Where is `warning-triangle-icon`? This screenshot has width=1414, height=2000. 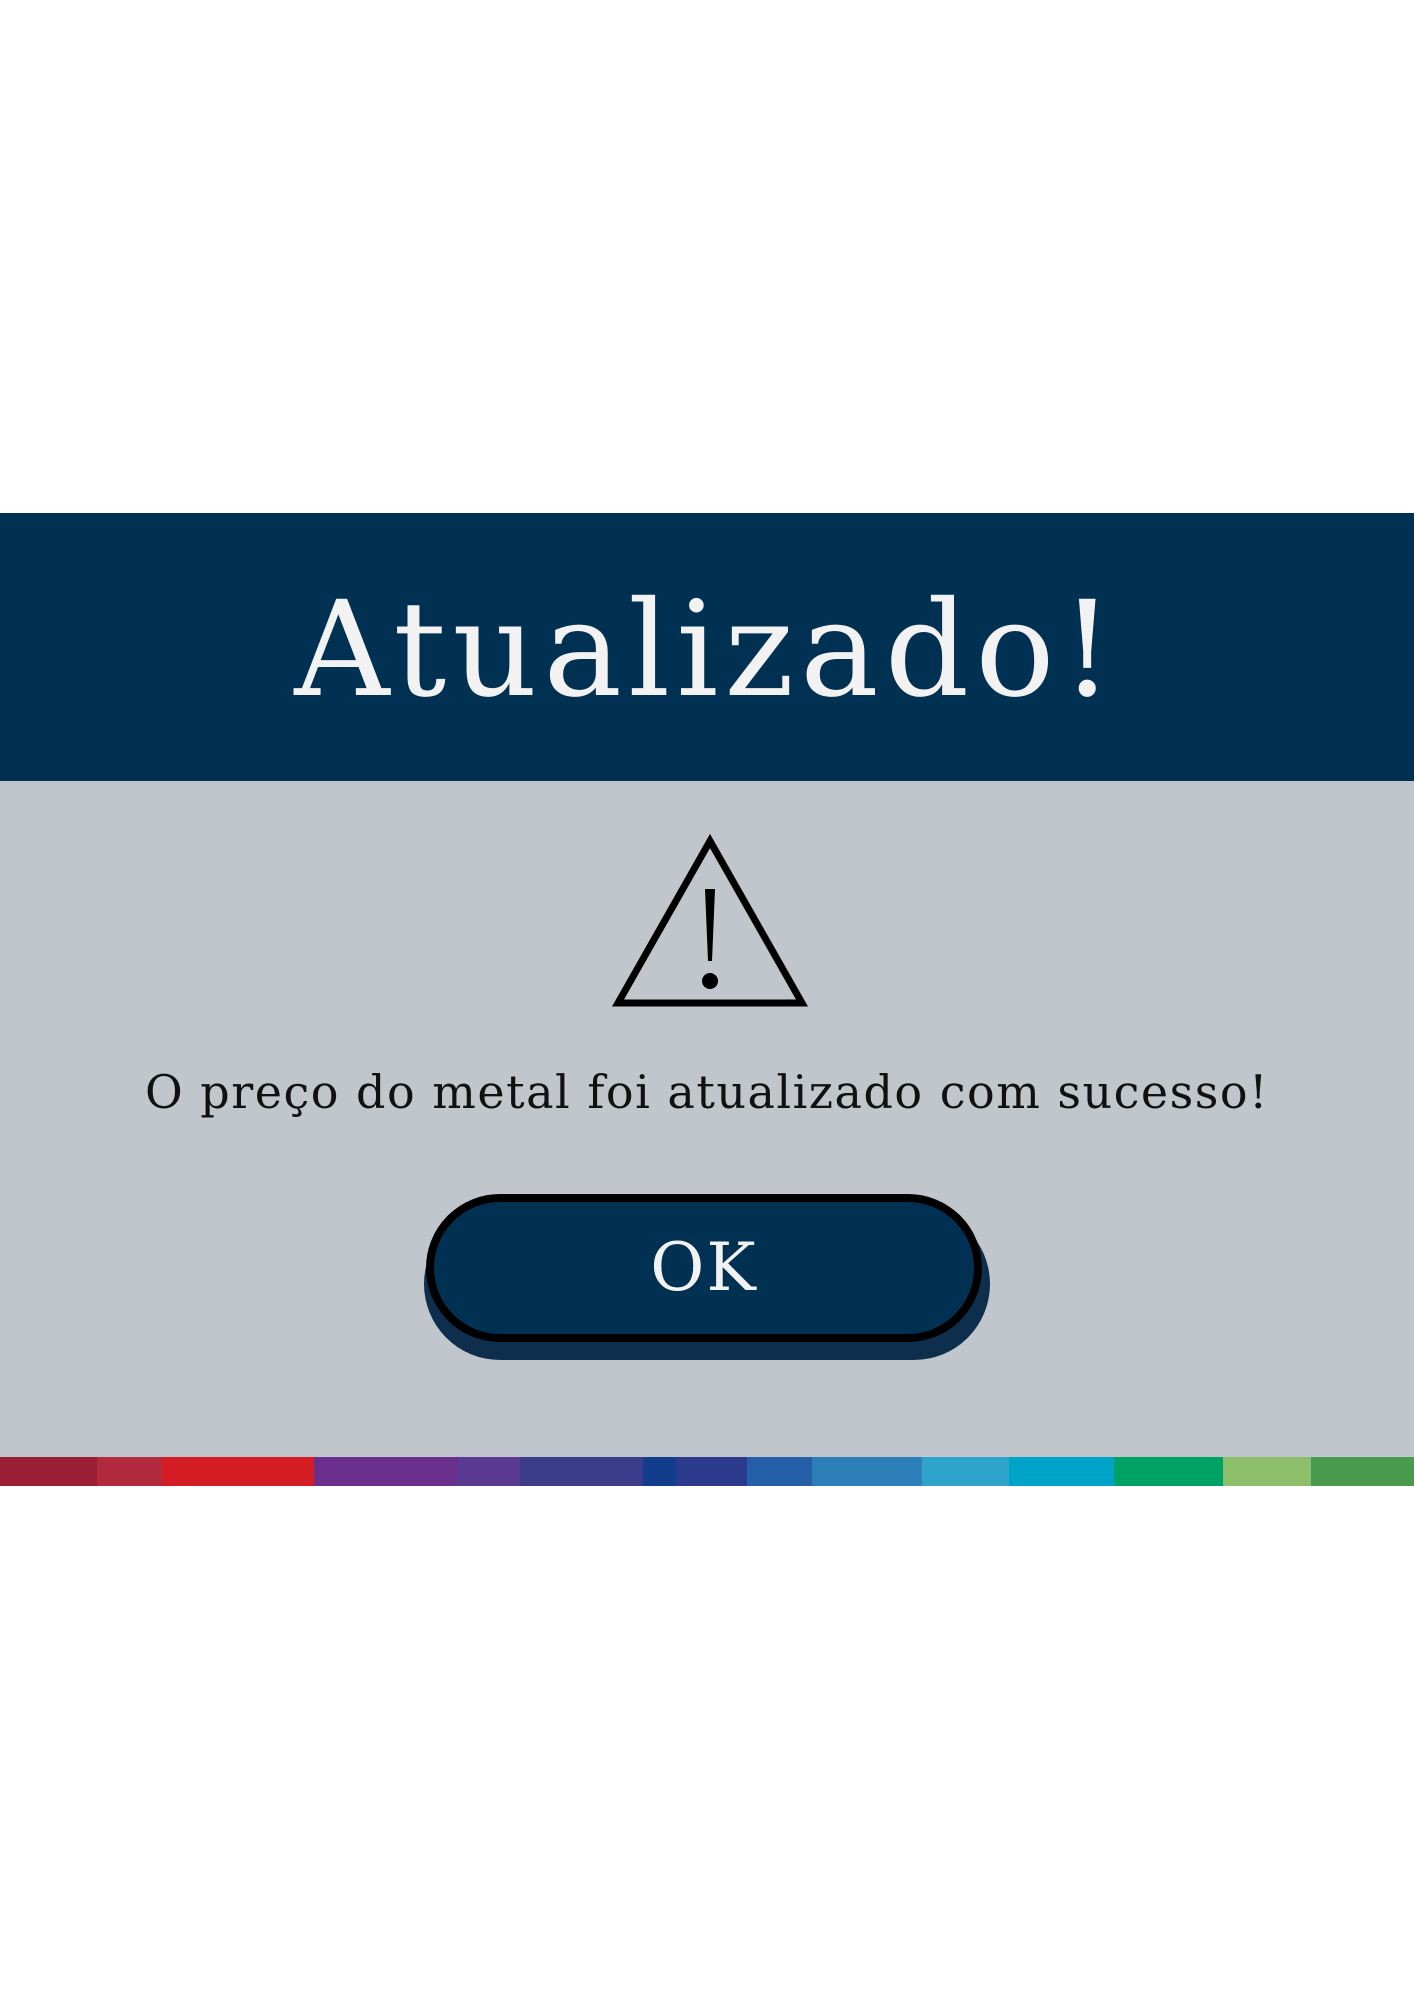 warning-triangle-icon is located at coordinates (710, 920).